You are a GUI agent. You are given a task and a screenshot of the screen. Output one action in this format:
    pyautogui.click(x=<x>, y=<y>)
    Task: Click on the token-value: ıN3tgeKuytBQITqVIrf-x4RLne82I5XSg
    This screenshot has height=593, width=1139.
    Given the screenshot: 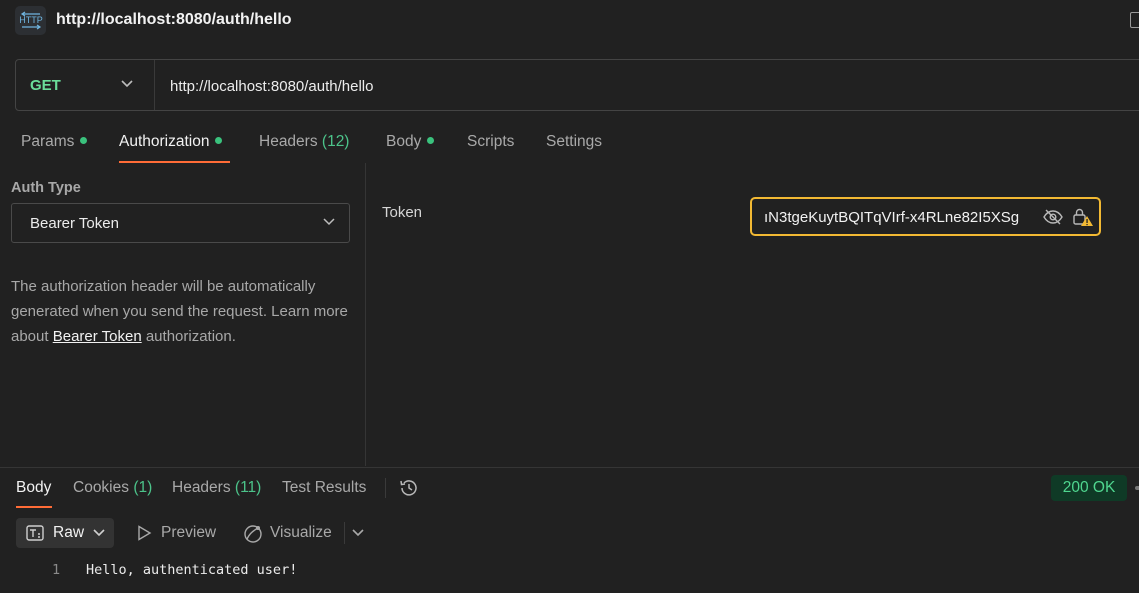 What is the action you would take?
    pyautogui.click(x=901, y=217)
    